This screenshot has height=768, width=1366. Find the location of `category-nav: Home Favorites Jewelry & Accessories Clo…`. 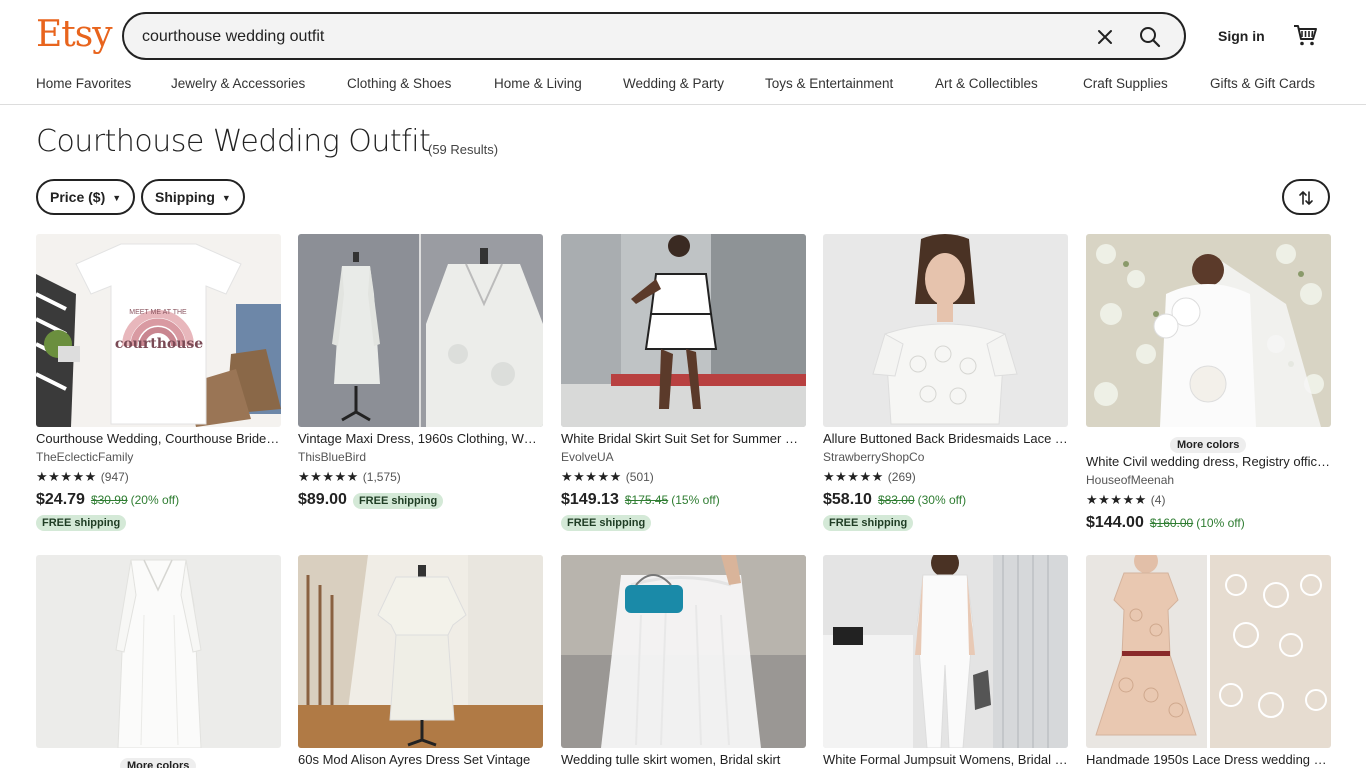

category-nav: Home Favorites Jewelry & Accessories Clo… is located at coordinates (683, 88).